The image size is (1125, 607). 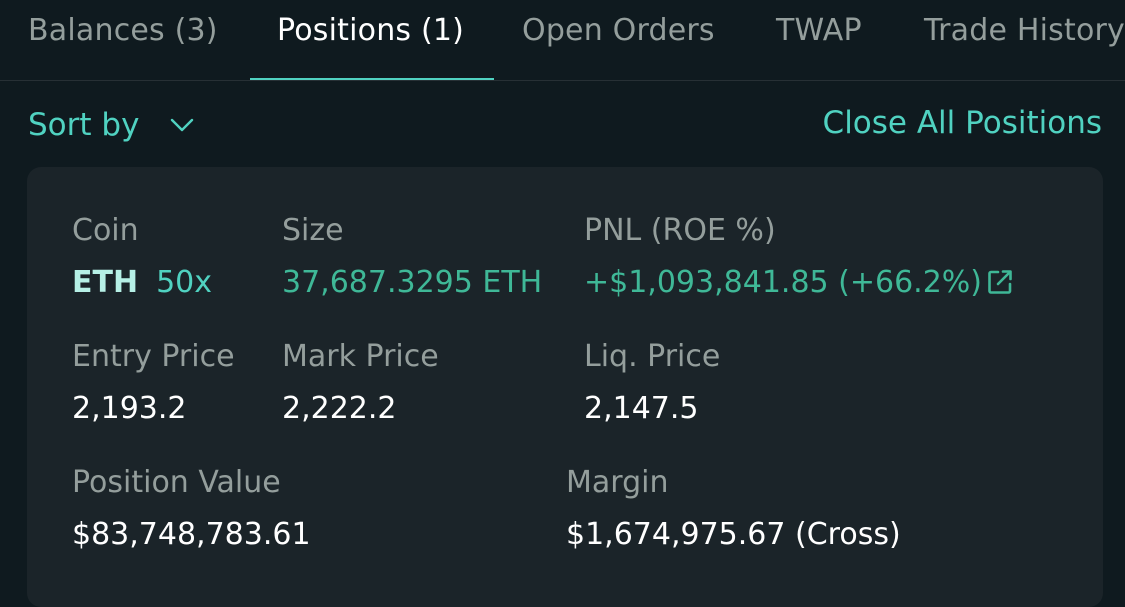 What do you see at coordinates (618, 33) in the screenshot?
I see `tab-open-orders: Open Orders` at bounding box center [618, 33].